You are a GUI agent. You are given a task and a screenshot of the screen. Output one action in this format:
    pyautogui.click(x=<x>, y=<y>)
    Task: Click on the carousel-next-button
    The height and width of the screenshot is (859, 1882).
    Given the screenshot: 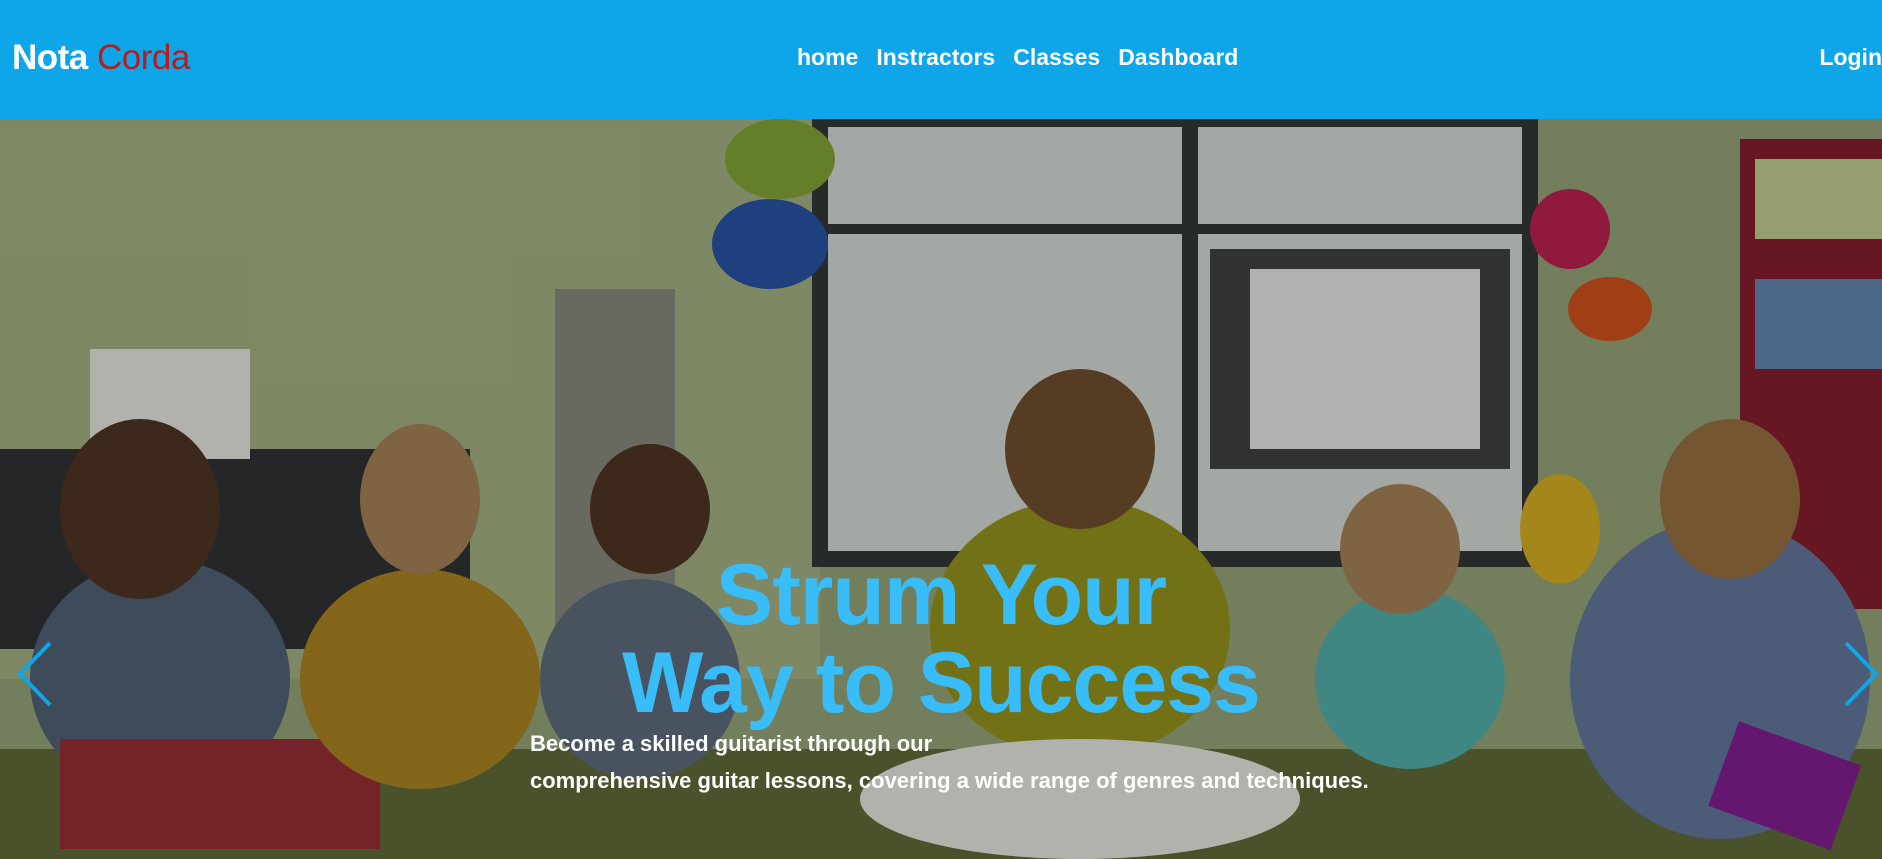 What is the action you would take?
    pyautogui.click(x=1859, y=674)
    